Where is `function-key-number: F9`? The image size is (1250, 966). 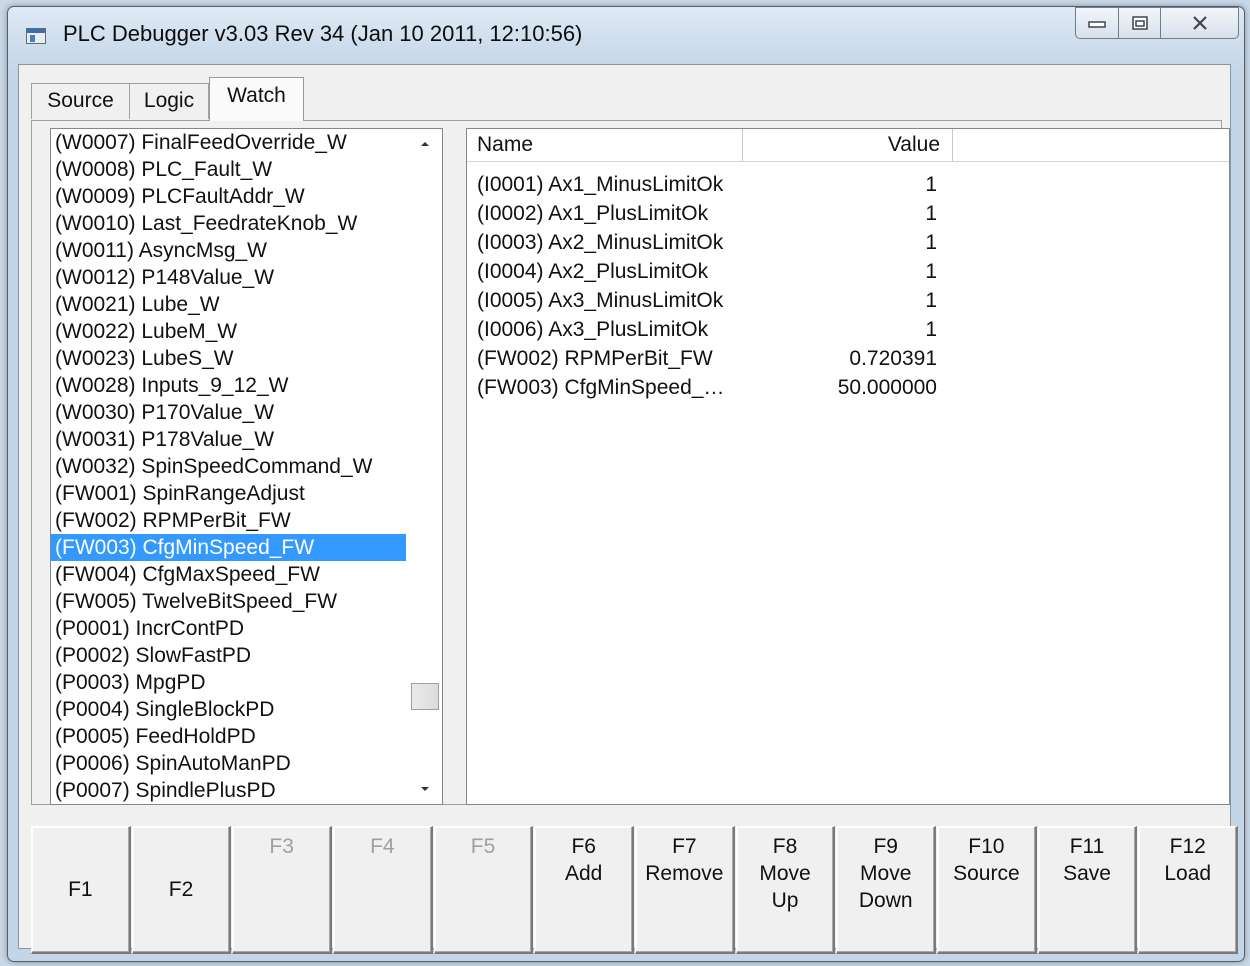 function-key-number: F9 is located at coordinates (885, 846).